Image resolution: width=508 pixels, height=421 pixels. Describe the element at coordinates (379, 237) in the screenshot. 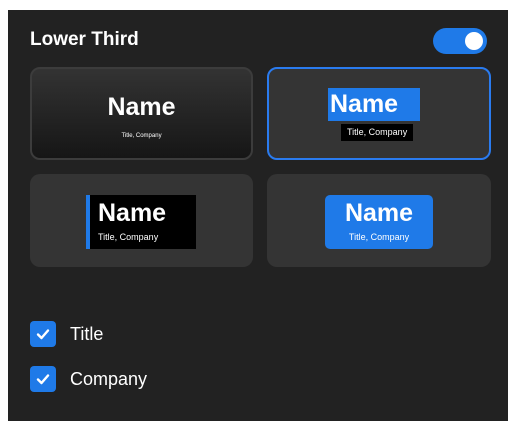

I see `style-4-subtitle: Title, Company` at that location.